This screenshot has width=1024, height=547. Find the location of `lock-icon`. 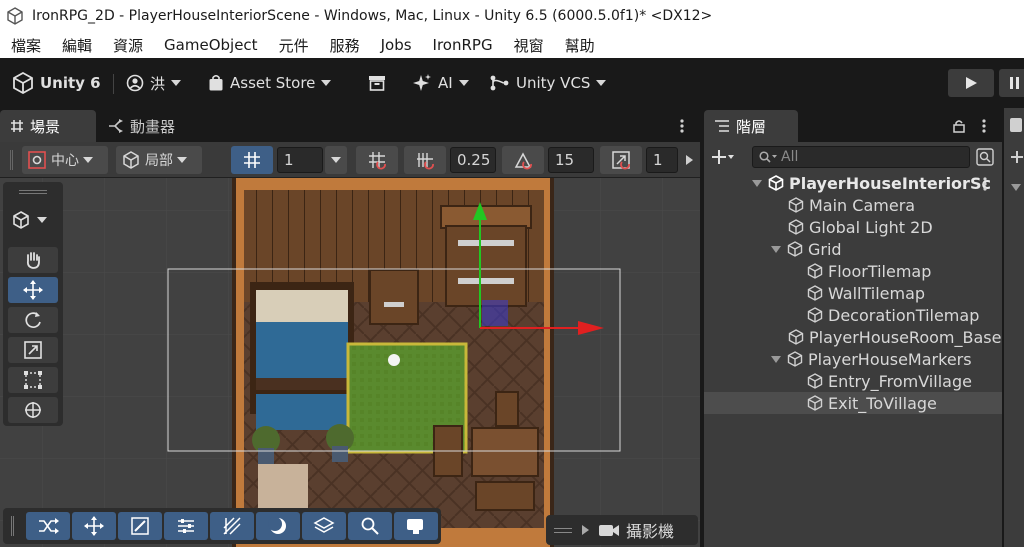

lock-icon is located at coordinates (959, 126).